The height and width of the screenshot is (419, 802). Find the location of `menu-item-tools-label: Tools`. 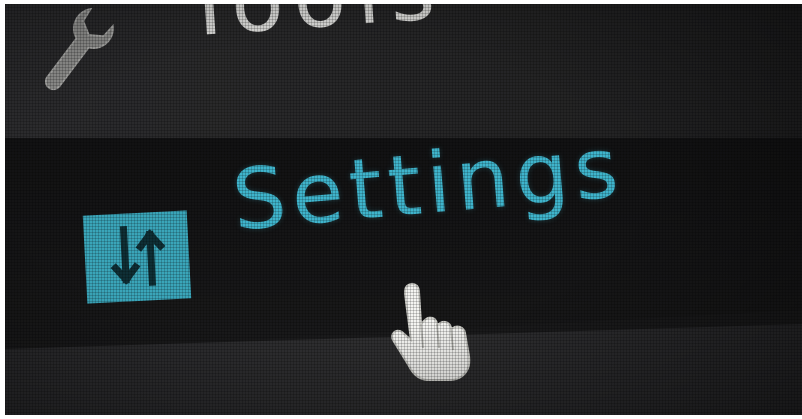

menu-item-tools-label: Tools is located at coordinates (314, 30).